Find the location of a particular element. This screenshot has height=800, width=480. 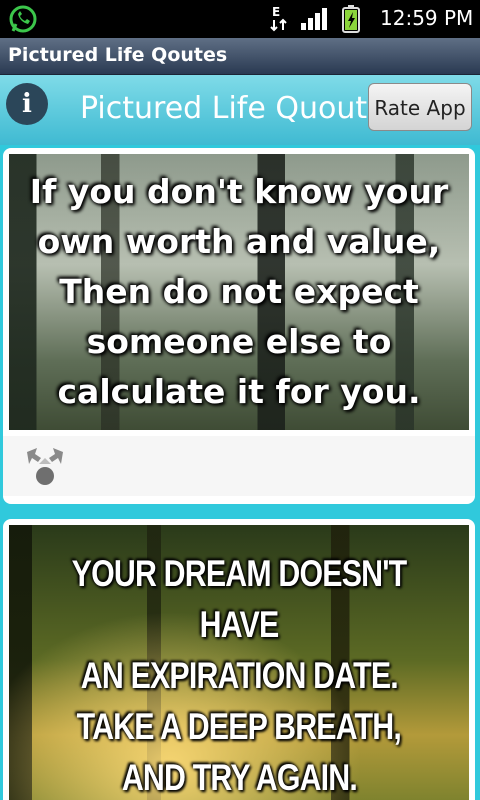

network-icon: E is located at coordinates (278, 18).